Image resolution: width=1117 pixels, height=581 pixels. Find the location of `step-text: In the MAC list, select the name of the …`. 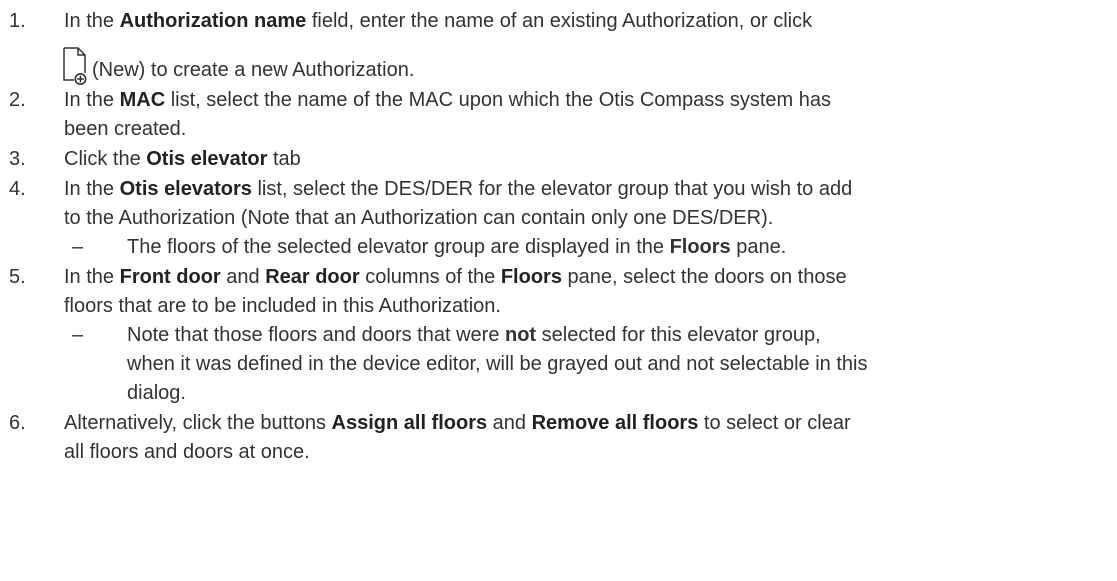

step-text: In the MAC list, select the name of the … is located at coordinates (586, 100).